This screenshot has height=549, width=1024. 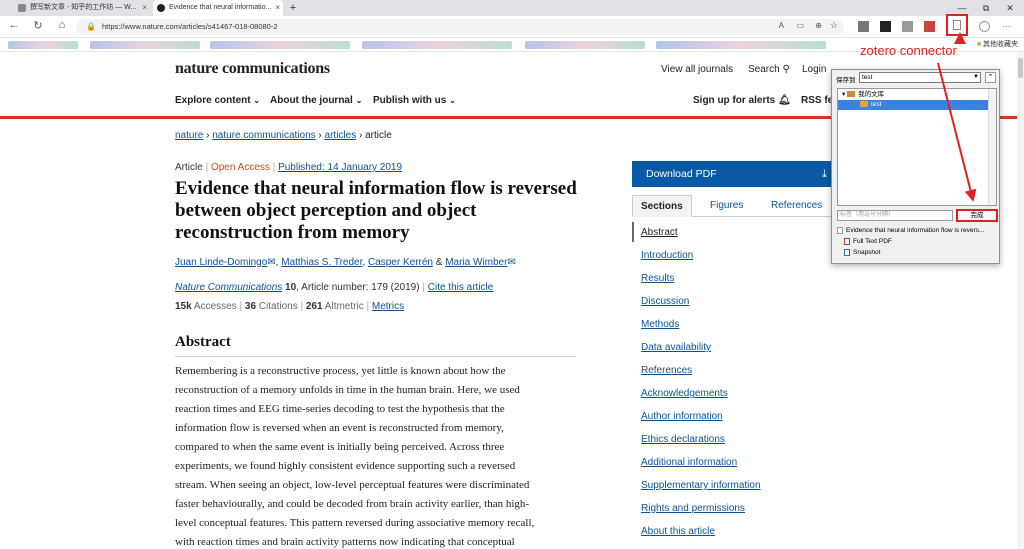 What do you see at coordinates (818, 25) in the screenshot?
I see `translate-icon: ⊕` at bounding box center [818, 25].